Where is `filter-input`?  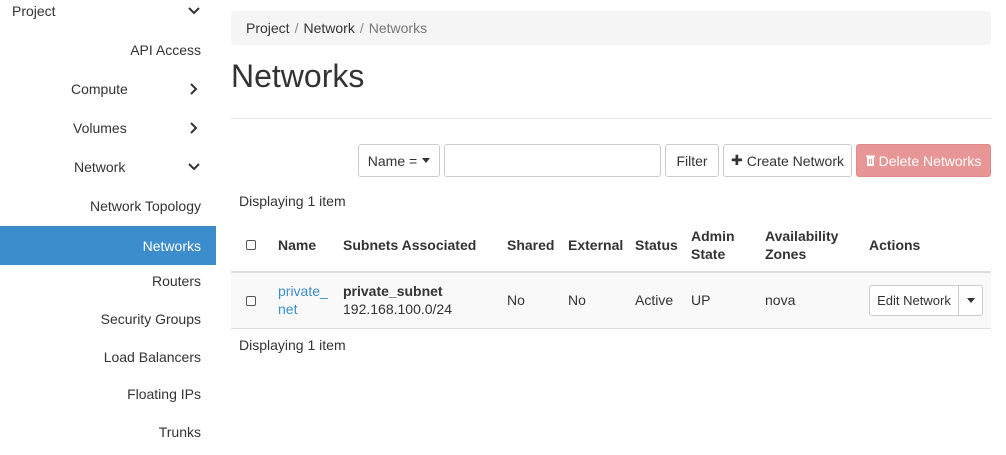
filter-input is located at coordinates (552, 160).